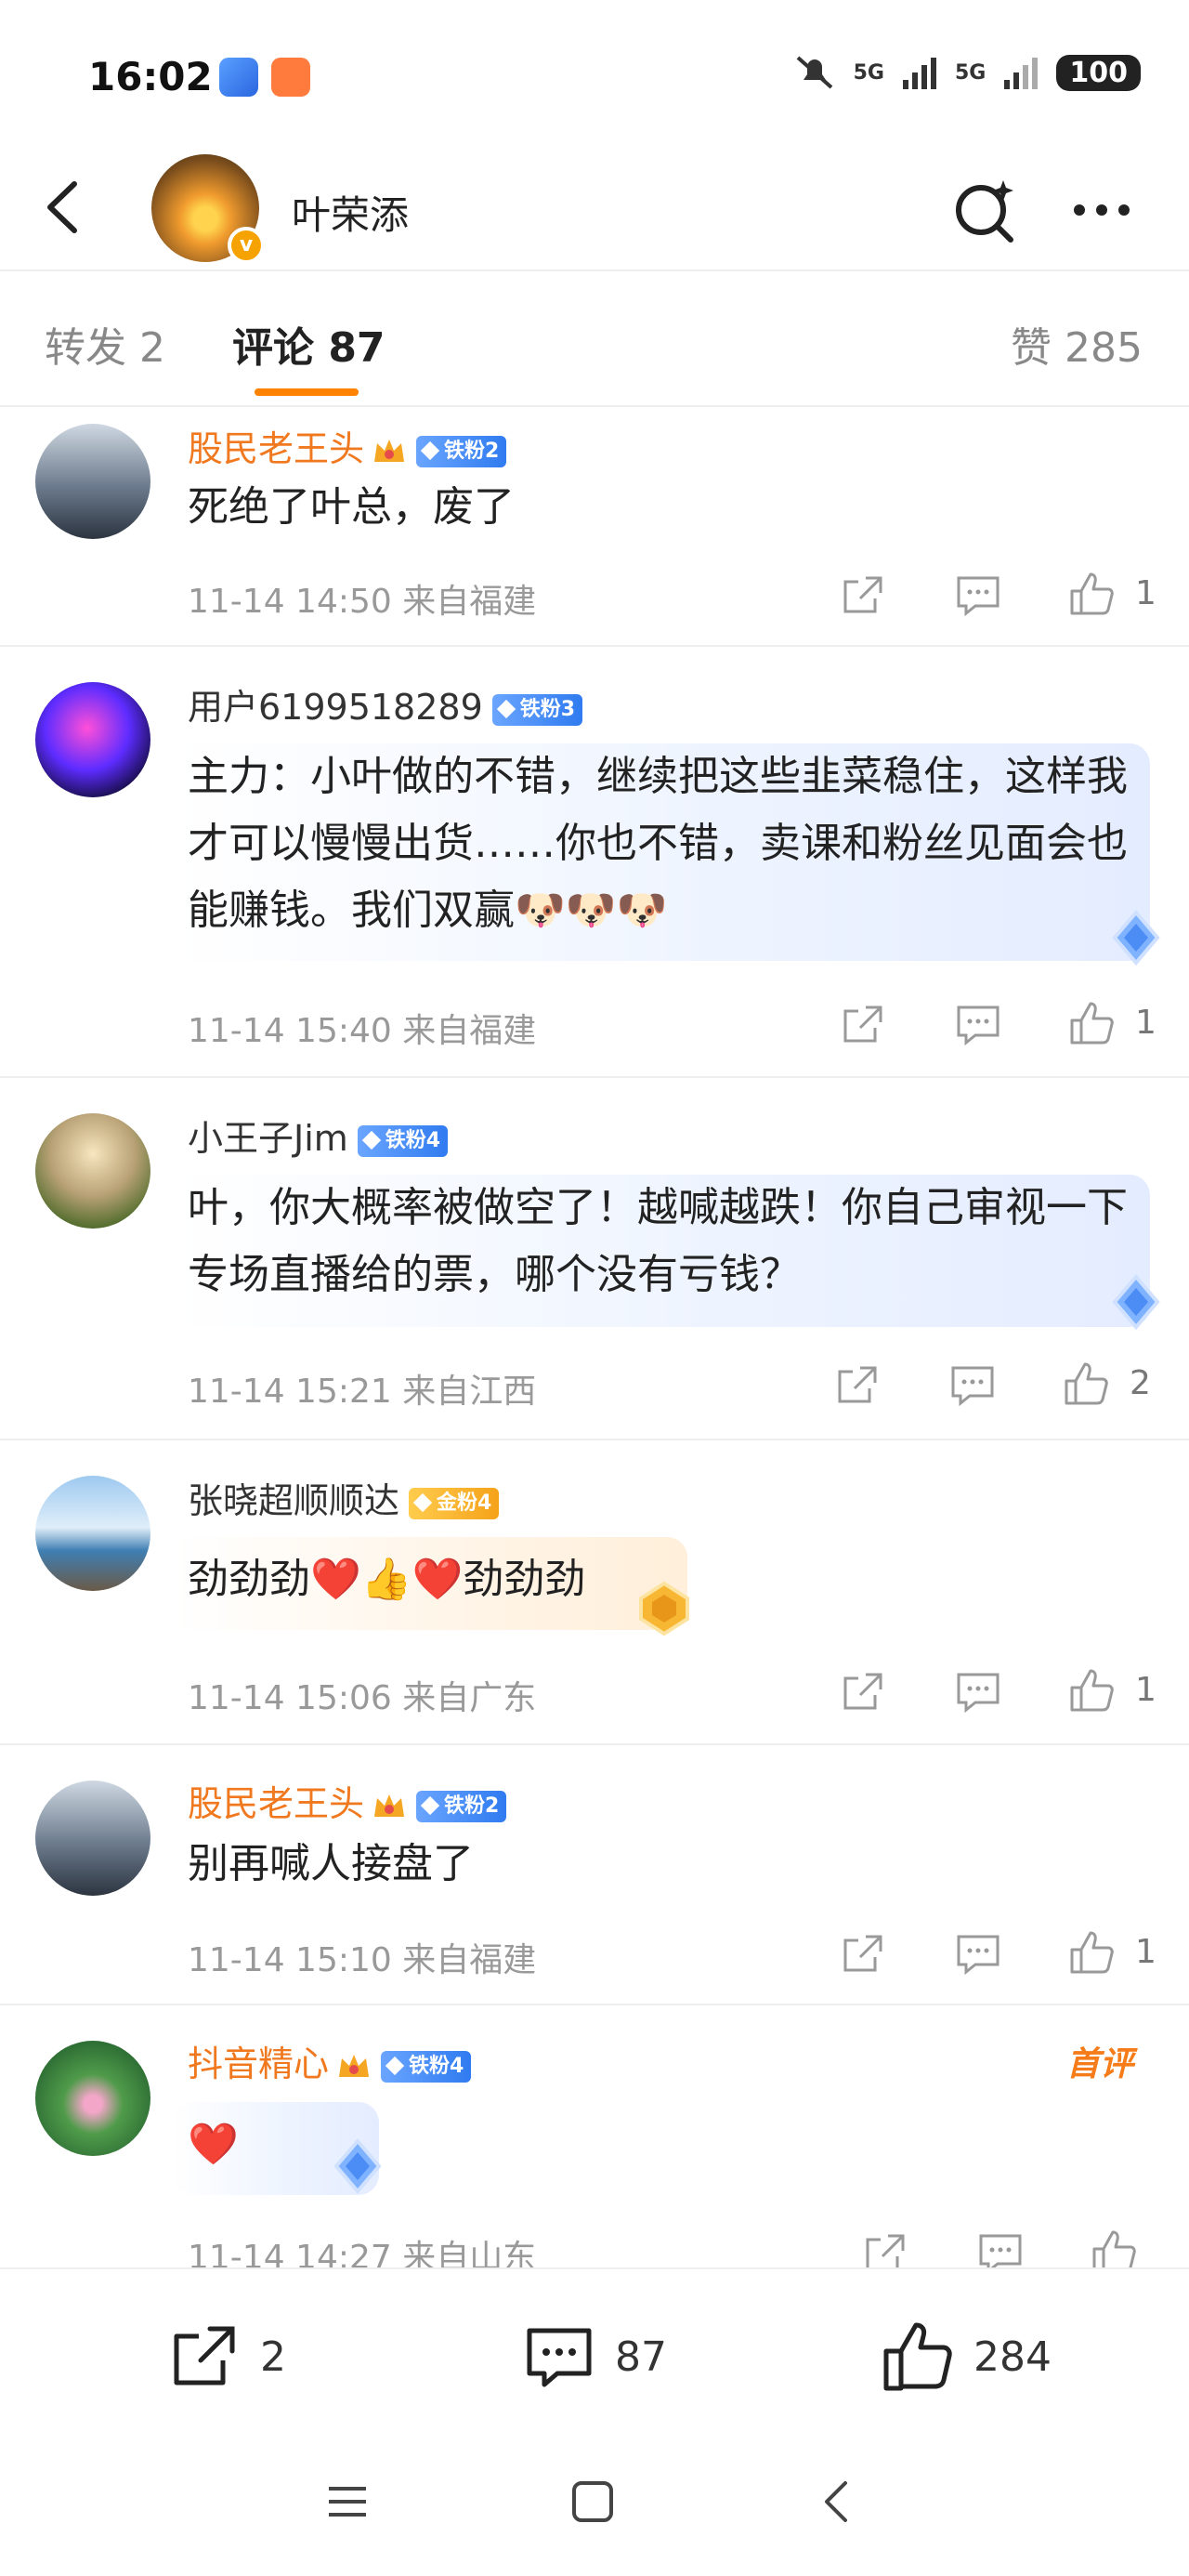 The height and width of the screenshot is (2576, 1189). Describe the element at coordinates (594, 527) in the screenshot. I see `comment-item: 股民老王头 铁粉2 死绝了叶总，废了 11-14 14:50 来自福建 1` at that location.